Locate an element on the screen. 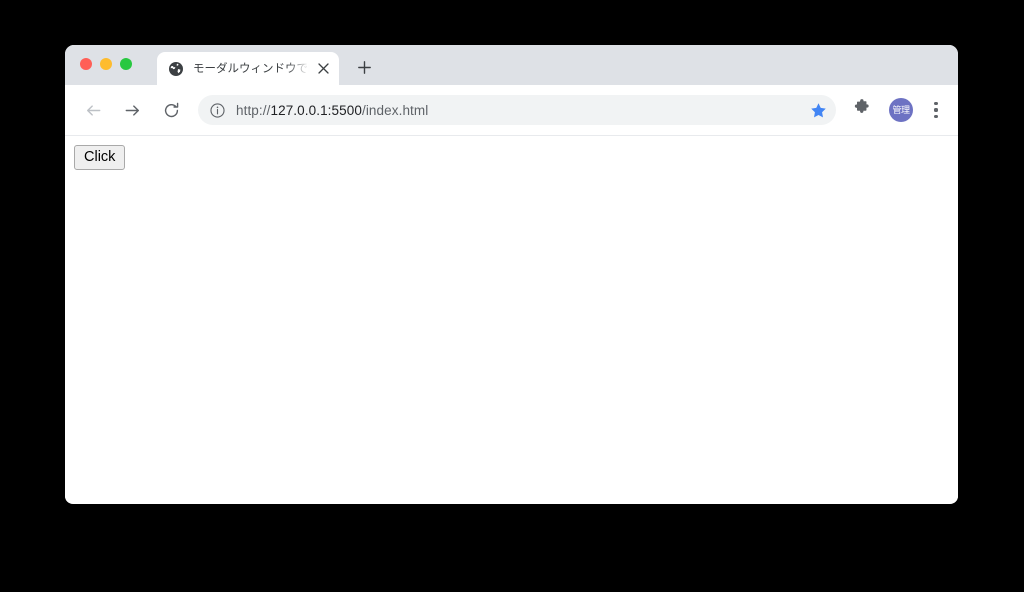  new-tab-button is located at coordinates (364, 67).